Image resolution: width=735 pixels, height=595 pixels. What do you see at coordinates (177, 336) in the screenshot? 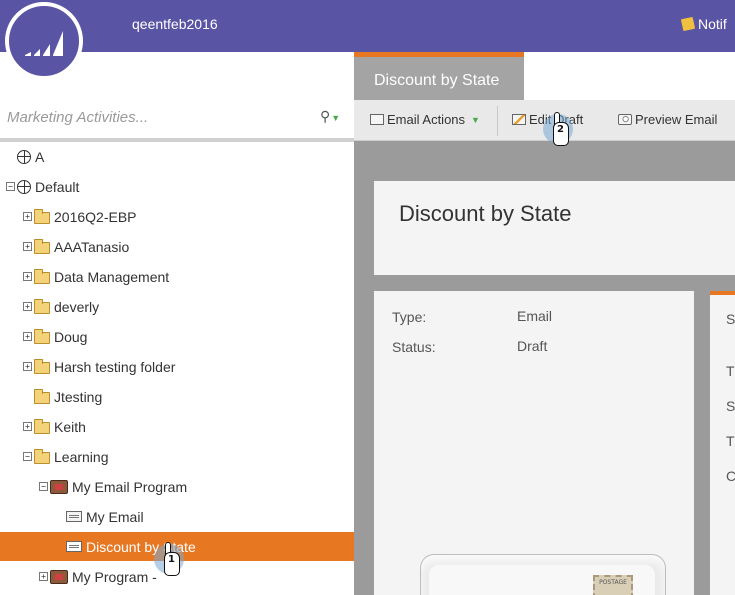
I see `tree-item-folder: + Doug` at bounding box center [177, 336].